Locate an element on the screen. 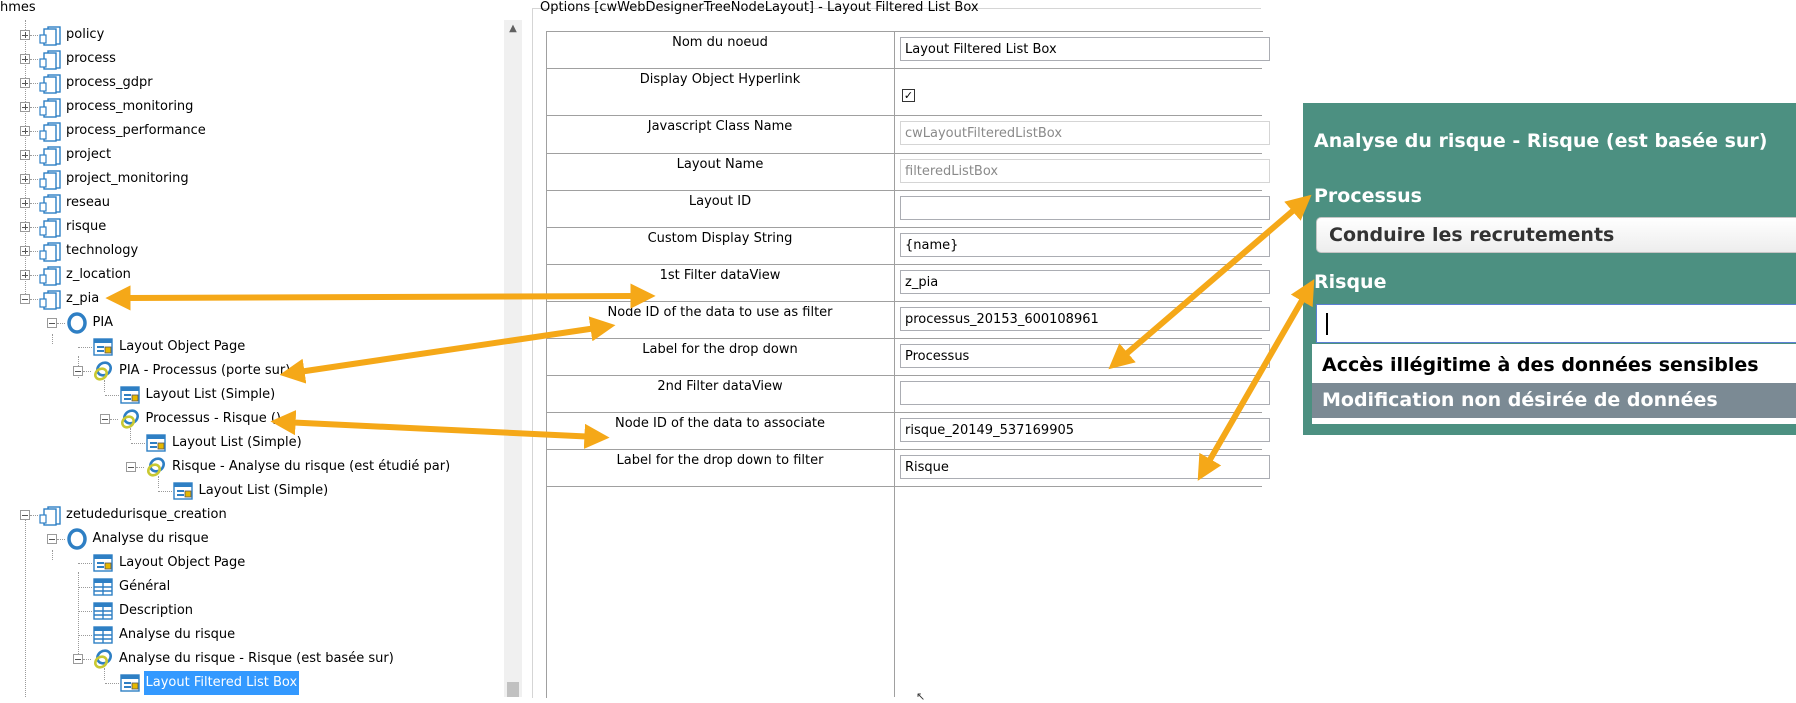 The width and height of the screenshot is (1796, 703). display-hyperlink-checkbox: ✓ is located at coordinates (908, 95).